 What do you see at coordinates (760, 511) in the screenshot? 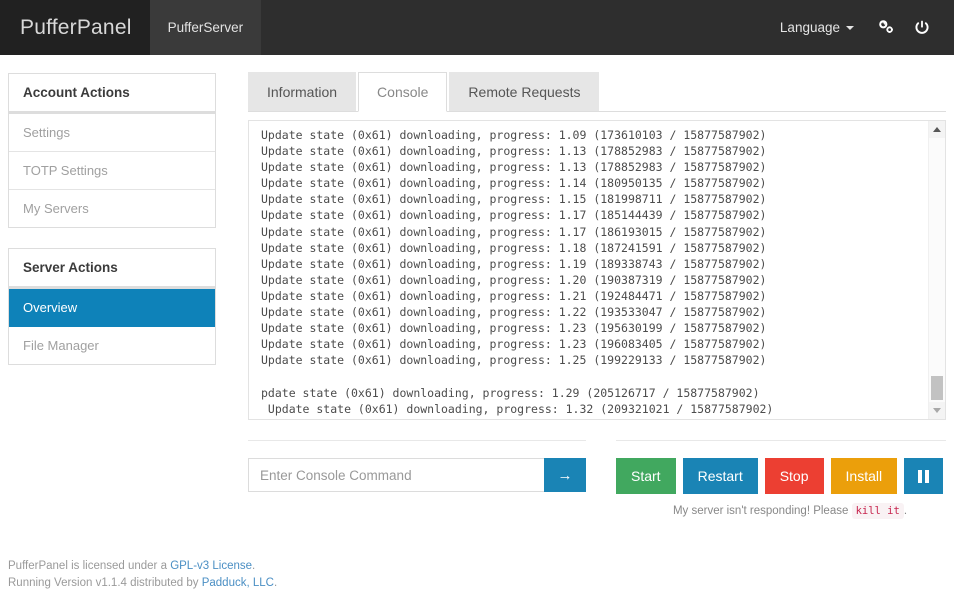
I see `kill-note-prefix: My server isn't responding! Please` at bounding box center [760, 511].